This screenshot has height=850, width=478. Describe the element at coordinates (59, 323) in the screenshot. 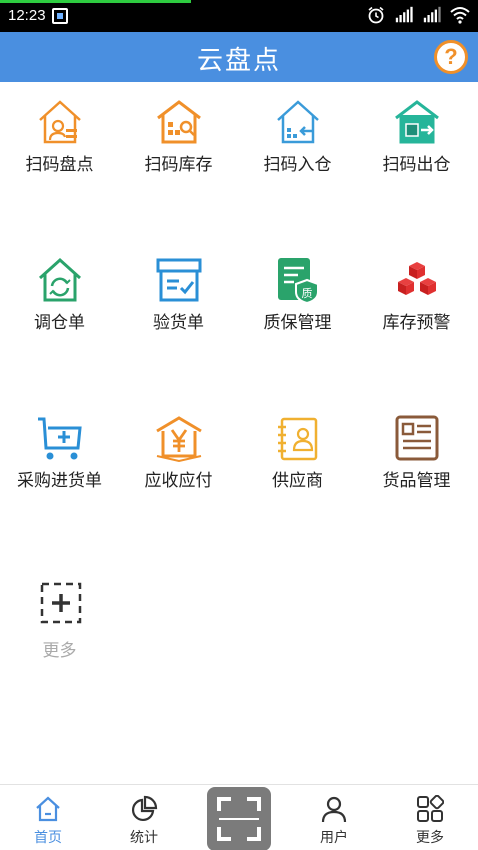

I see `tile-label: 调仓单` at that location.